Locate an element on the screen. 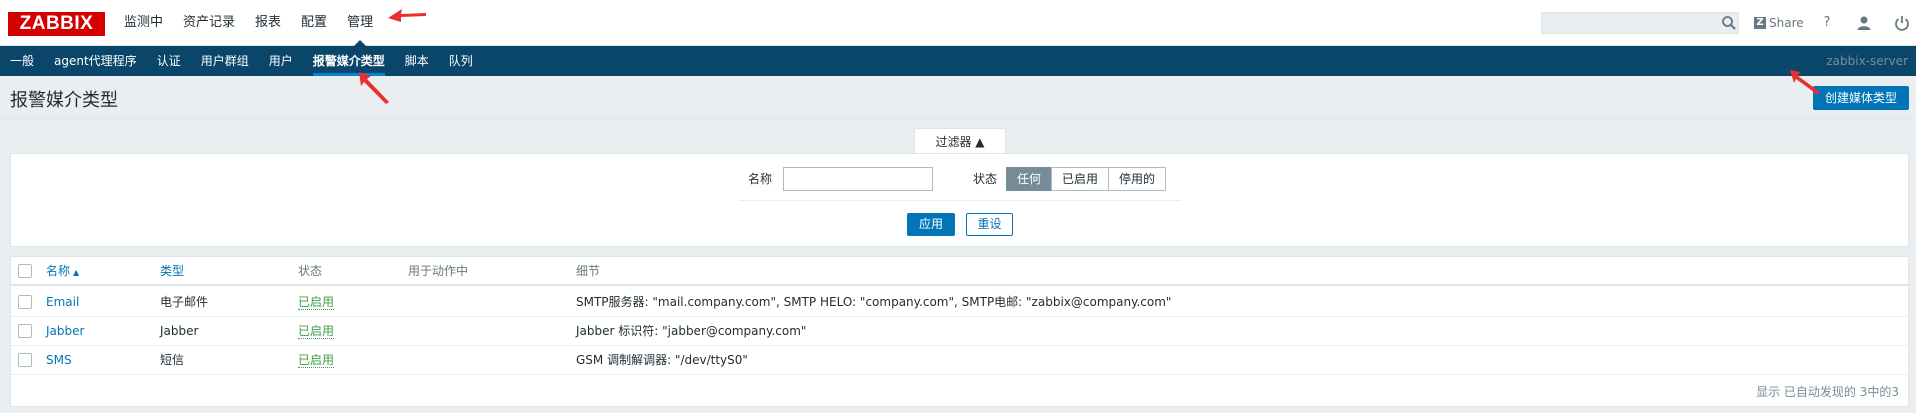 Image resolution: width=1916 pixels, height=413 pixels. submenu-general: 一般 is located at coordinates (22, 61).